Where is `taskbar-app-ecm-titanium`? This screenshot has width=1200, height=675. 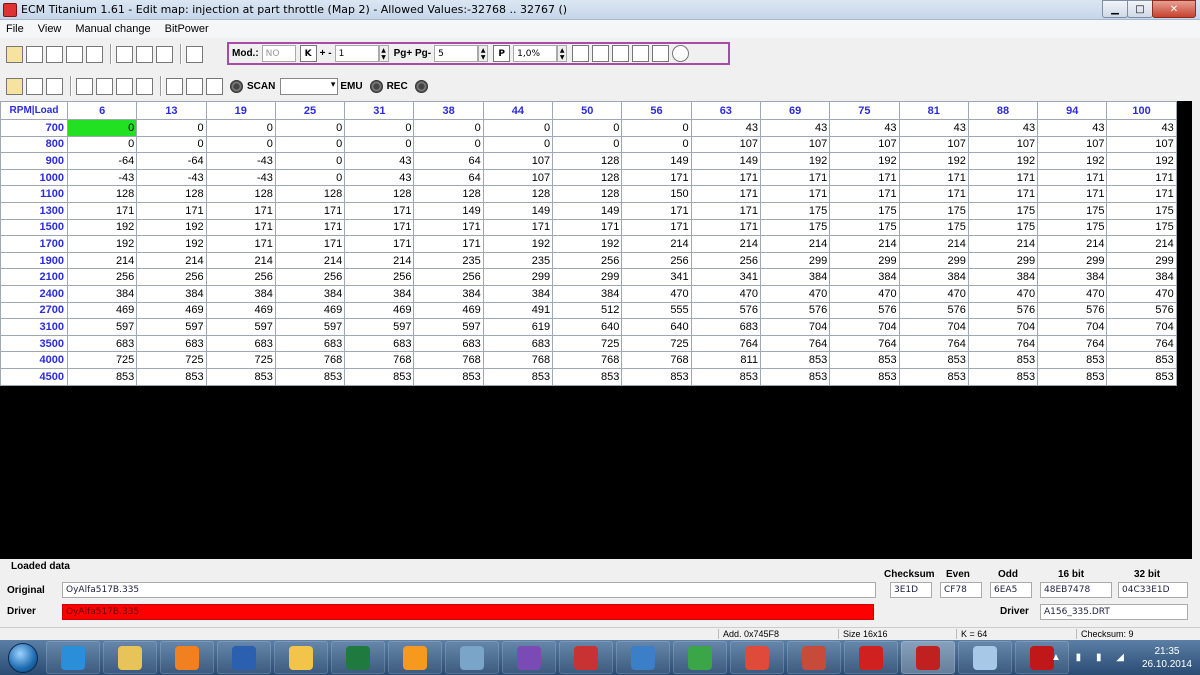
taskbar-app-ecm-titanium is located at coordinates (928, 657).